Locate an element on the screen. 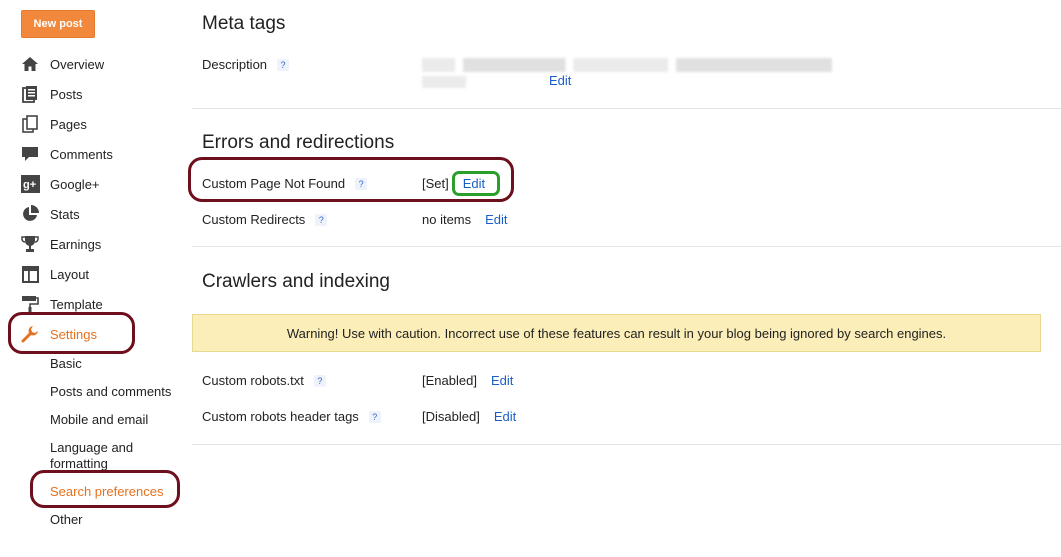 This screenshot has width=1061, height=557. nav-item-posts: Posts is located at coordinates (51, 94).